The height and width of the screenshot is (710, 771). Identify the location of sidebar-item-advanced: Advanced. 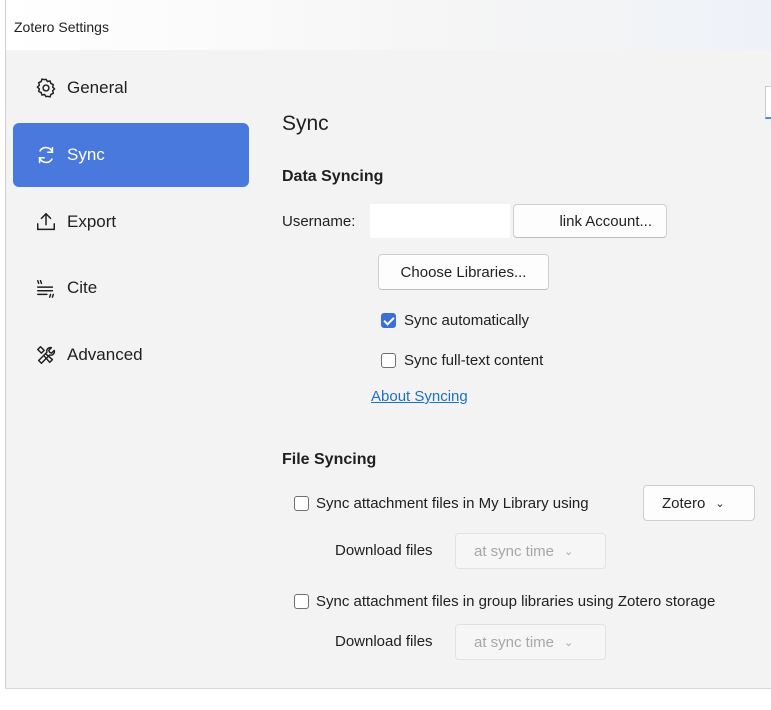
(131, 355).